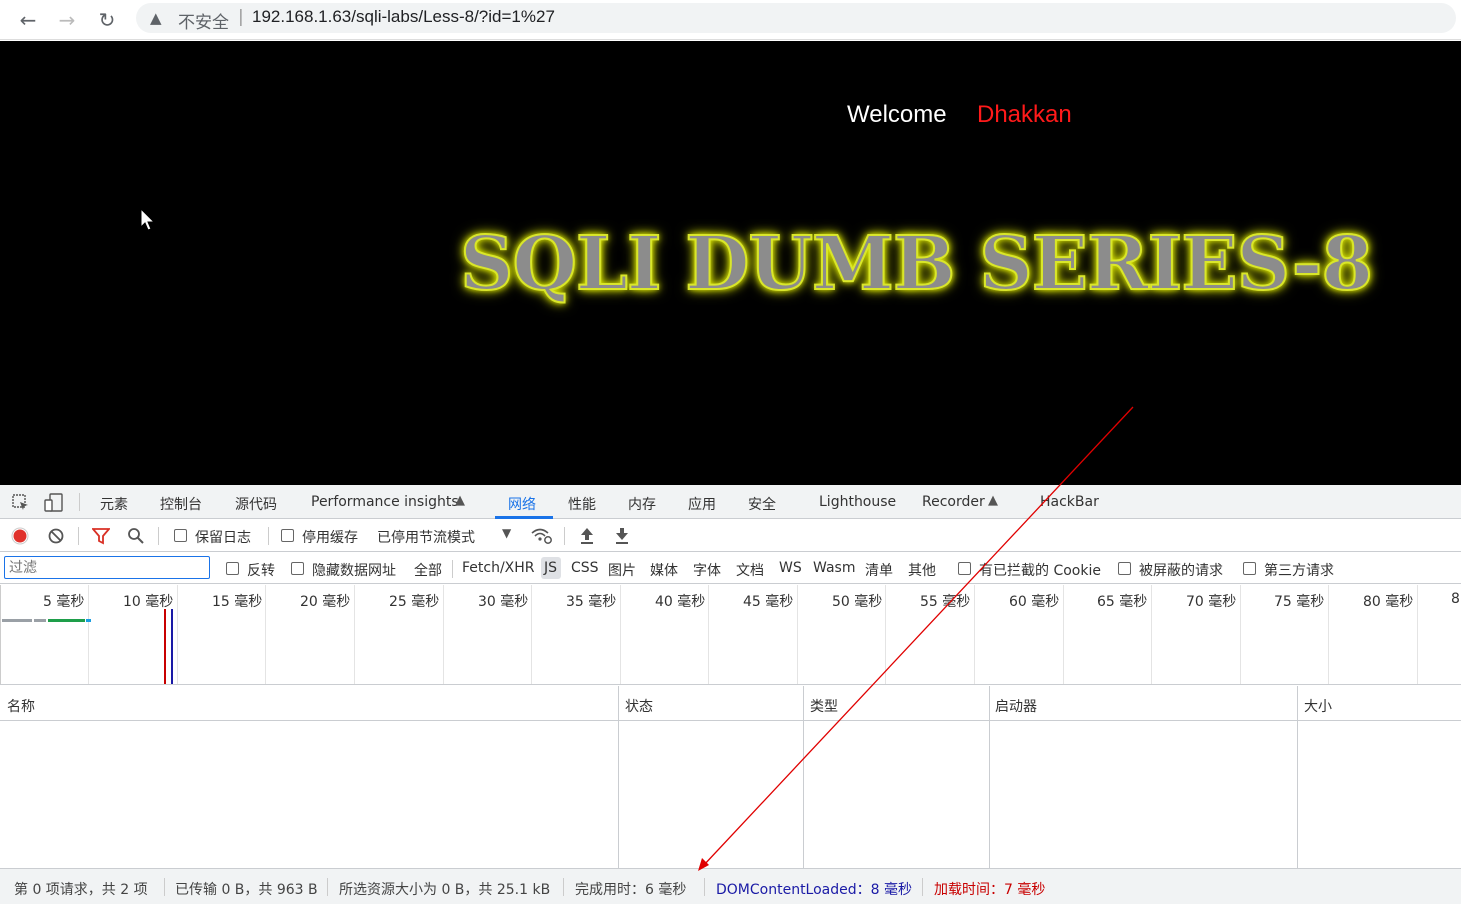  Describe the element at coordinates (101, 536) in the screenshot. I see `filter-icon` at that location.